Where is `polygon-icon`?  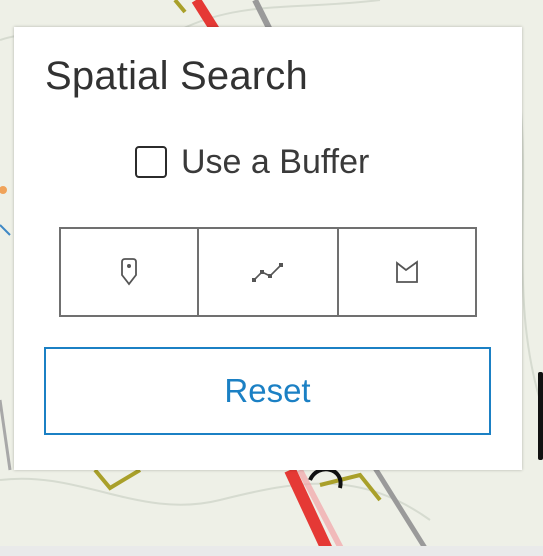
polygon-icon is located at coordinates (407, 271).